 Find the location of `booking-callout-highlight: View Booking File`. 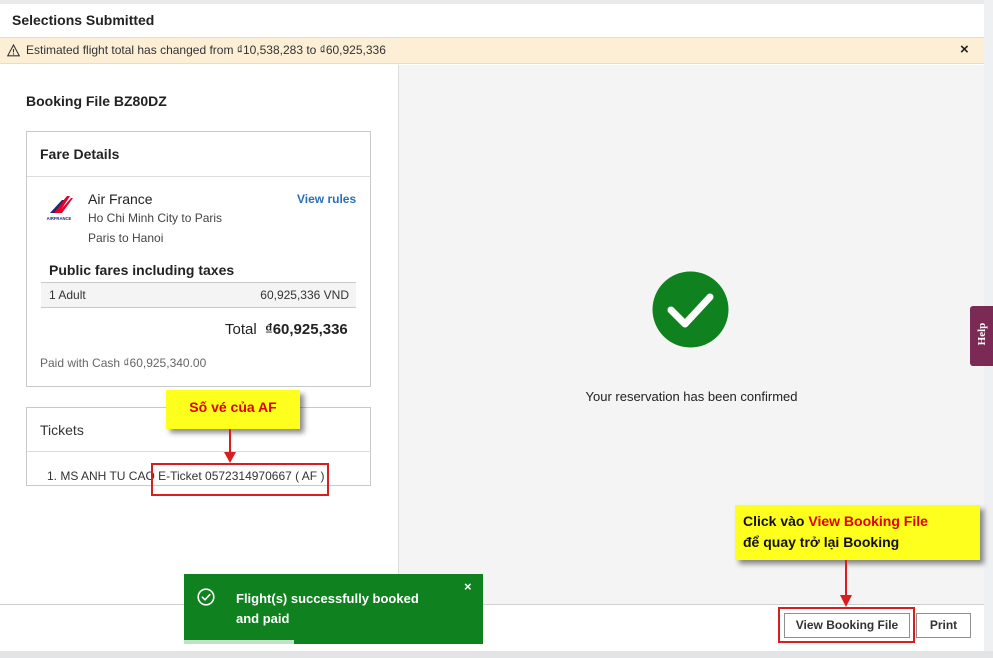

booking-callout-highlight: View Booking File is located at coordinates (868, 521).